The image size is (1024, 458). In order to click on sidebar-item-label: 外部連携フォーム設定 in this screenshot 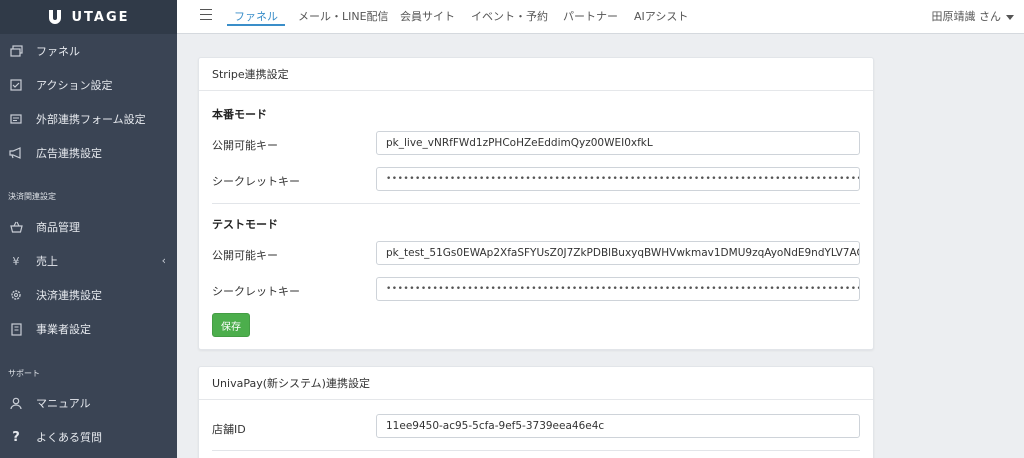, I will do `click(91, 119)`.